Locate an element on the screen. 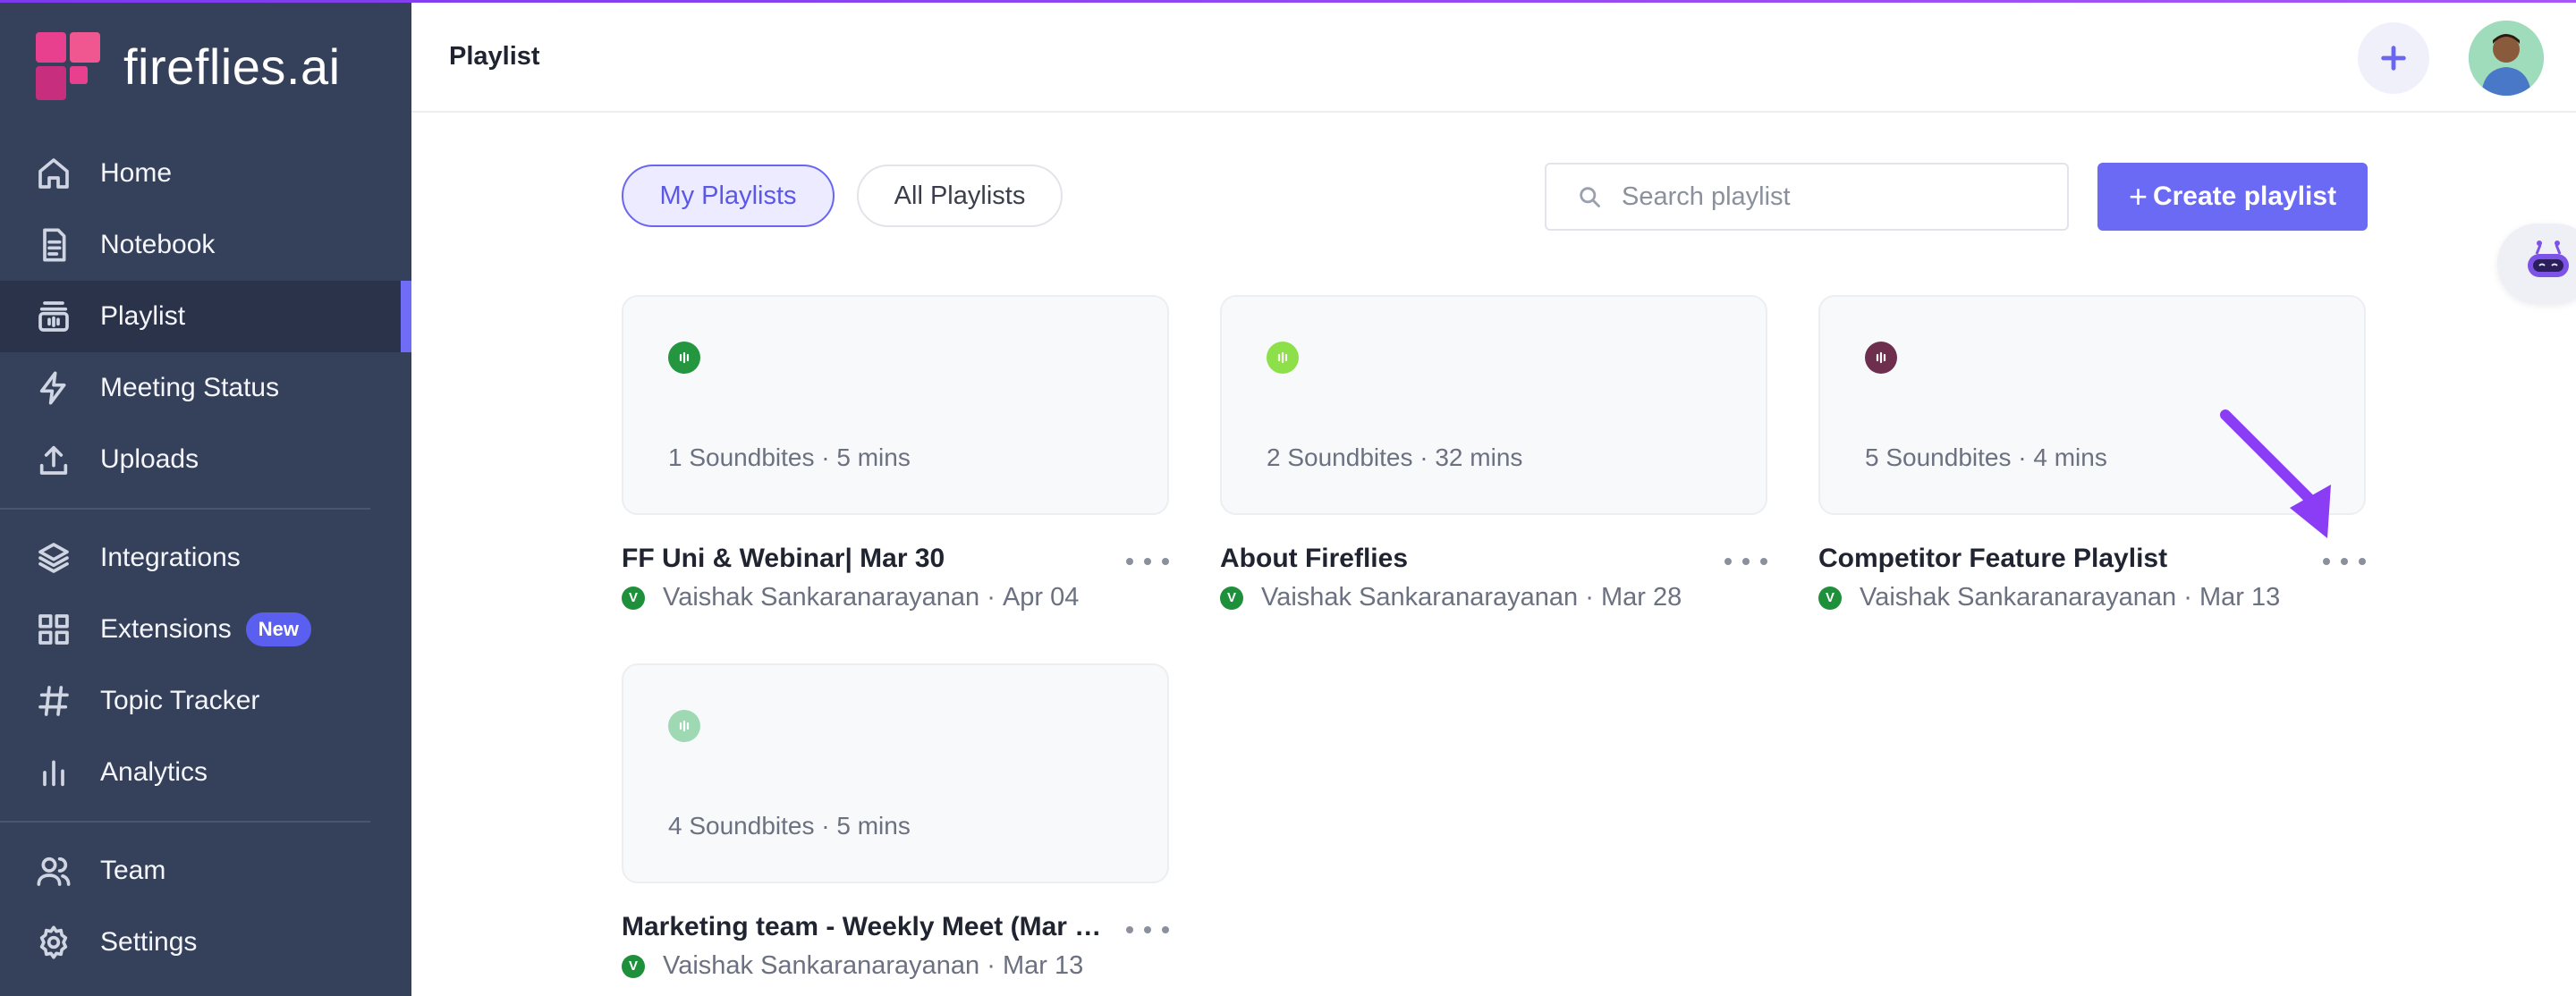 Image resolution: width=2576 pixels, height=996 pixels. playlist-card-preview: 1 Soundbites · 5 mins is located at coordinates (895, 405).